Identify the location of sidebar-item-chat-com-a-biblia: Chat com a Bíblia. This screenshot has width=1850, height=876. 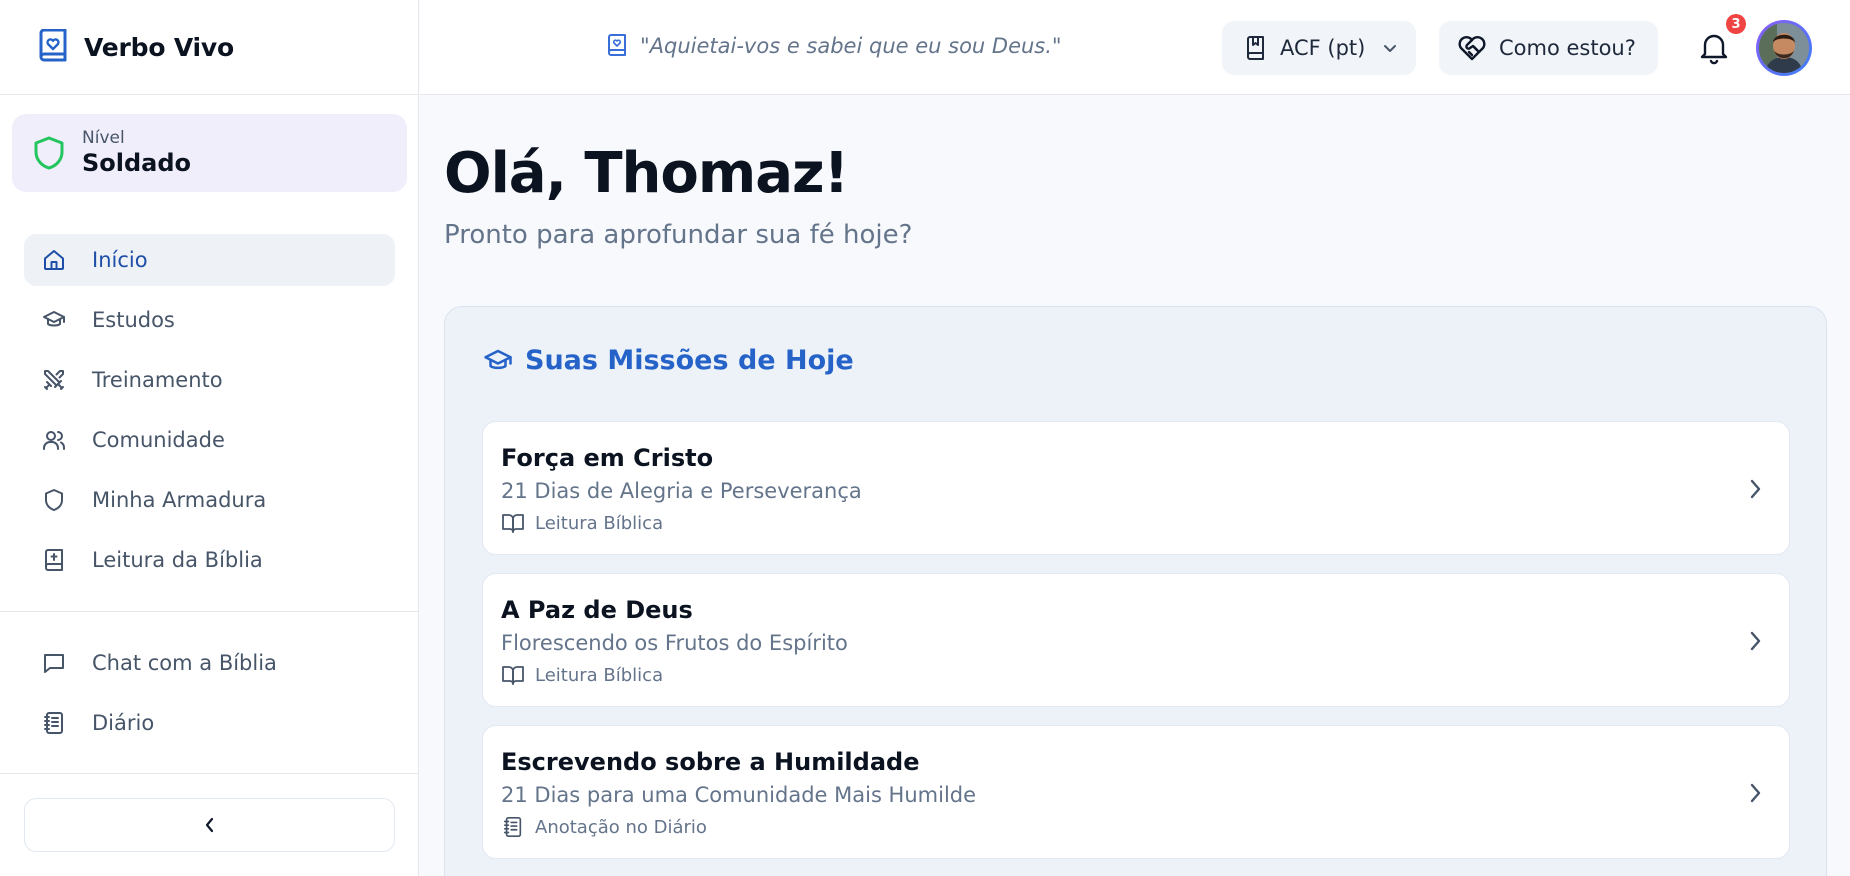
(209, 663).